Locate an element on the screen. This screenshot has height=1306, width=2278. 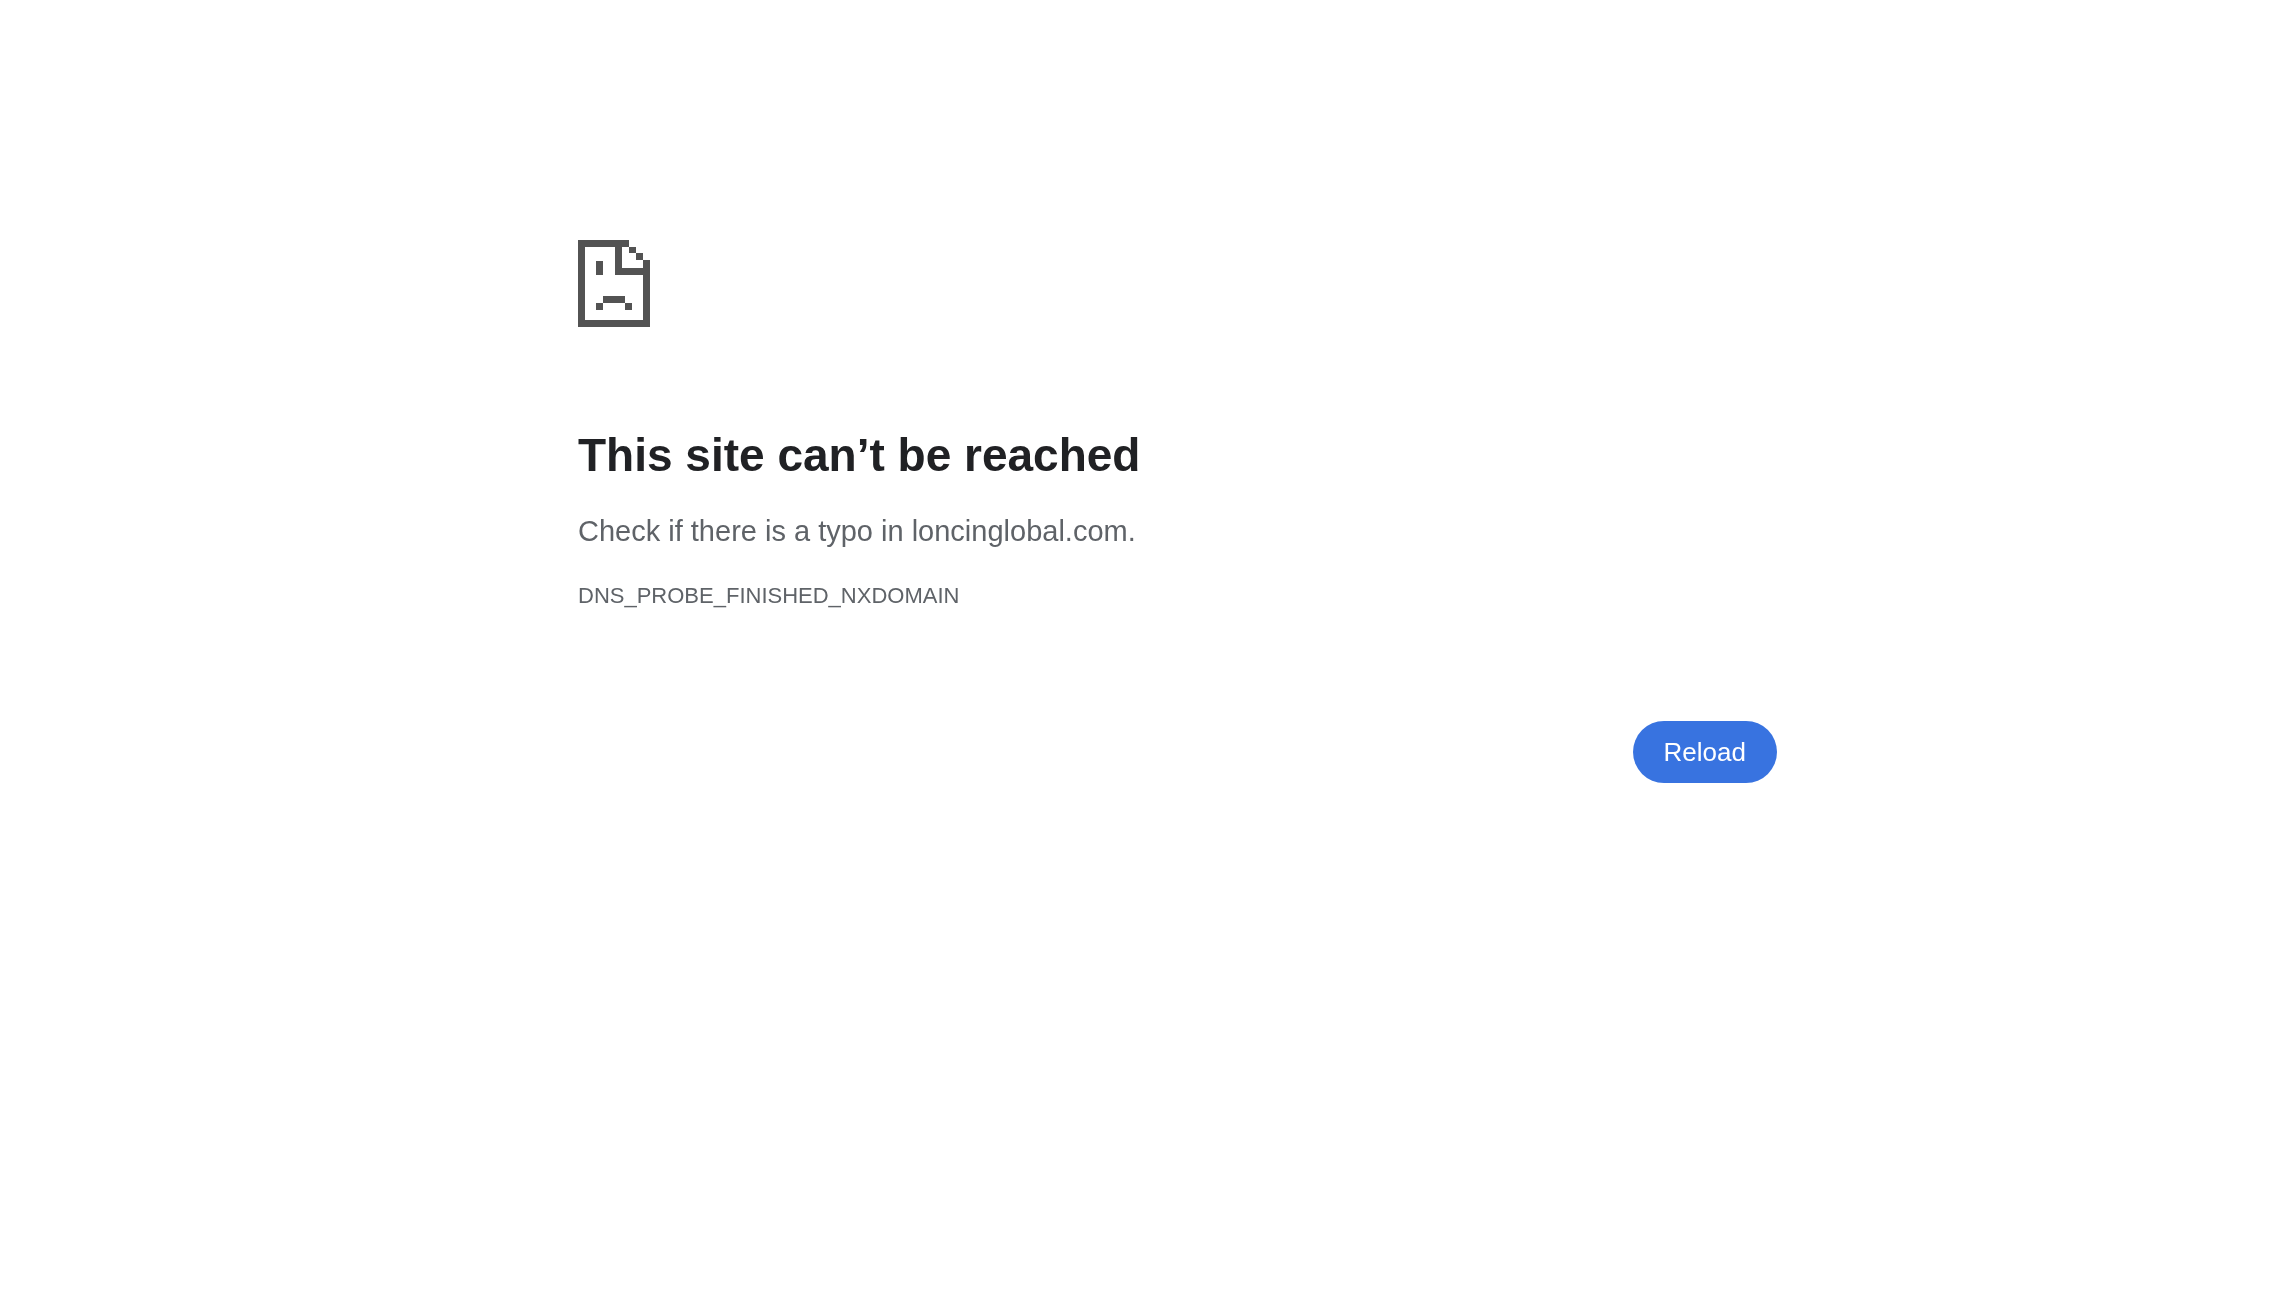
error-title: This site can’t be reached is located at coordinates (859, 455).